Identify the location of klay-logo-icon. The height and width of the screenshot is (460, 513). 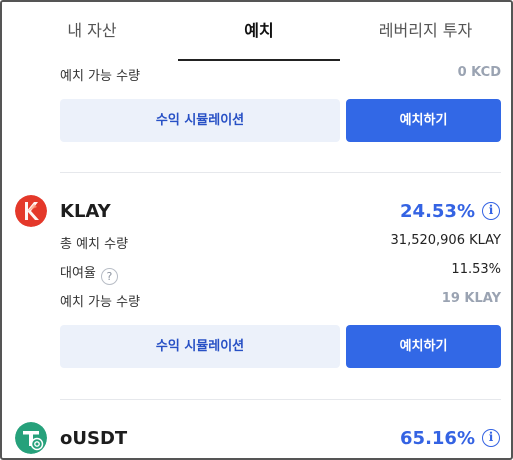
(31, 211).